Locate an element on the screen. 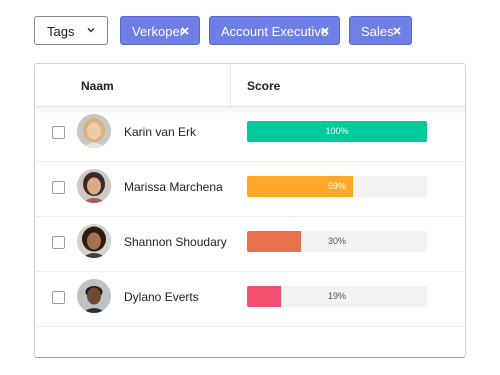 Image resolution: width=500 pixels, height=375 pixels. score-label: 19% is located at coordinates (336, 296).